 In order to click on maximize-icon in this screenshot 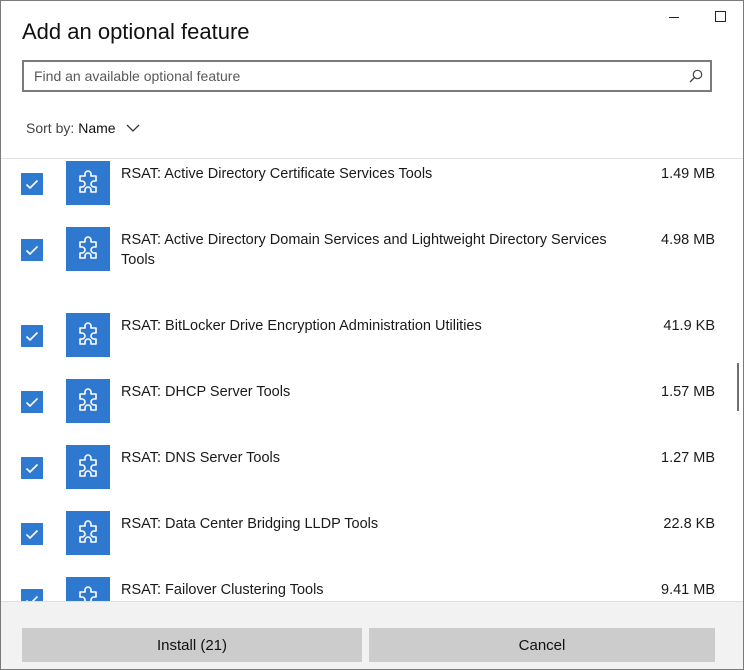, I will do `click(720, 16)`.